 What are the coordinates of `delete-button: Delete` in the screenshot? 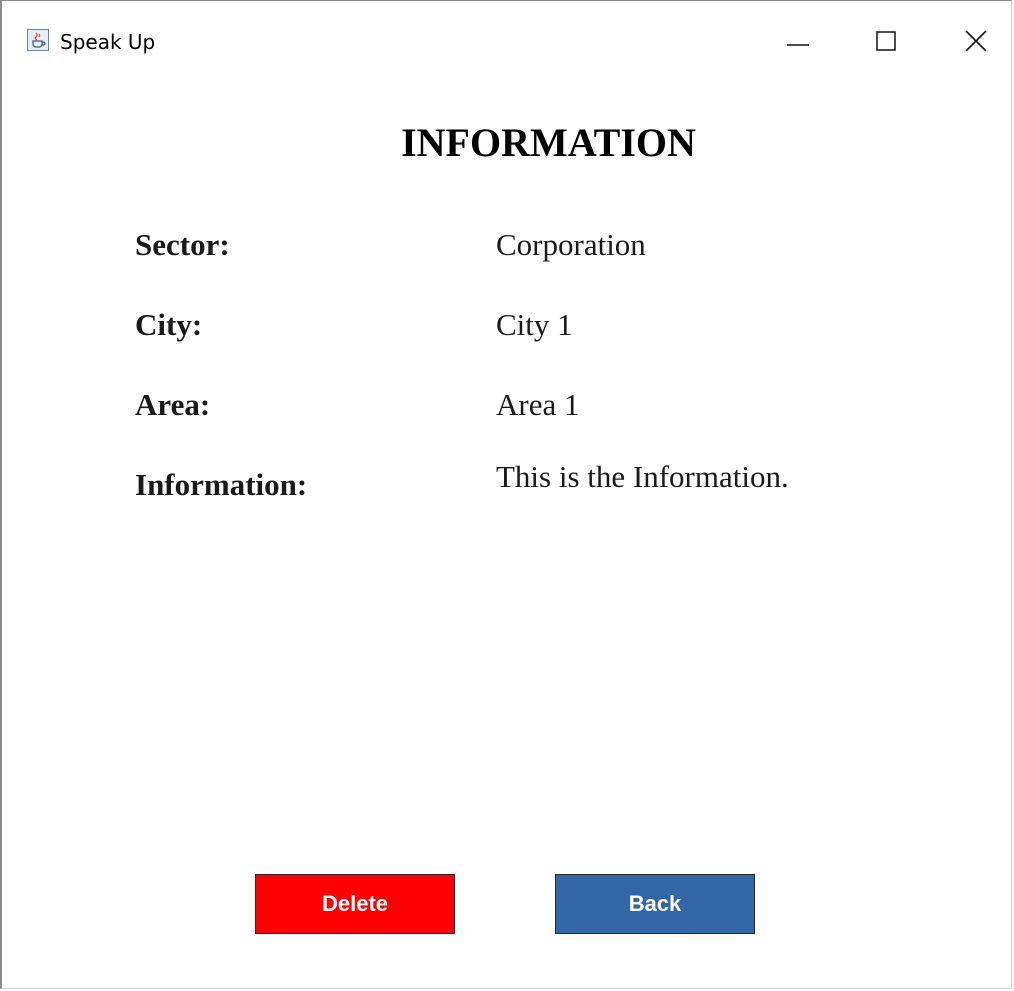 It's located at (355, 904).